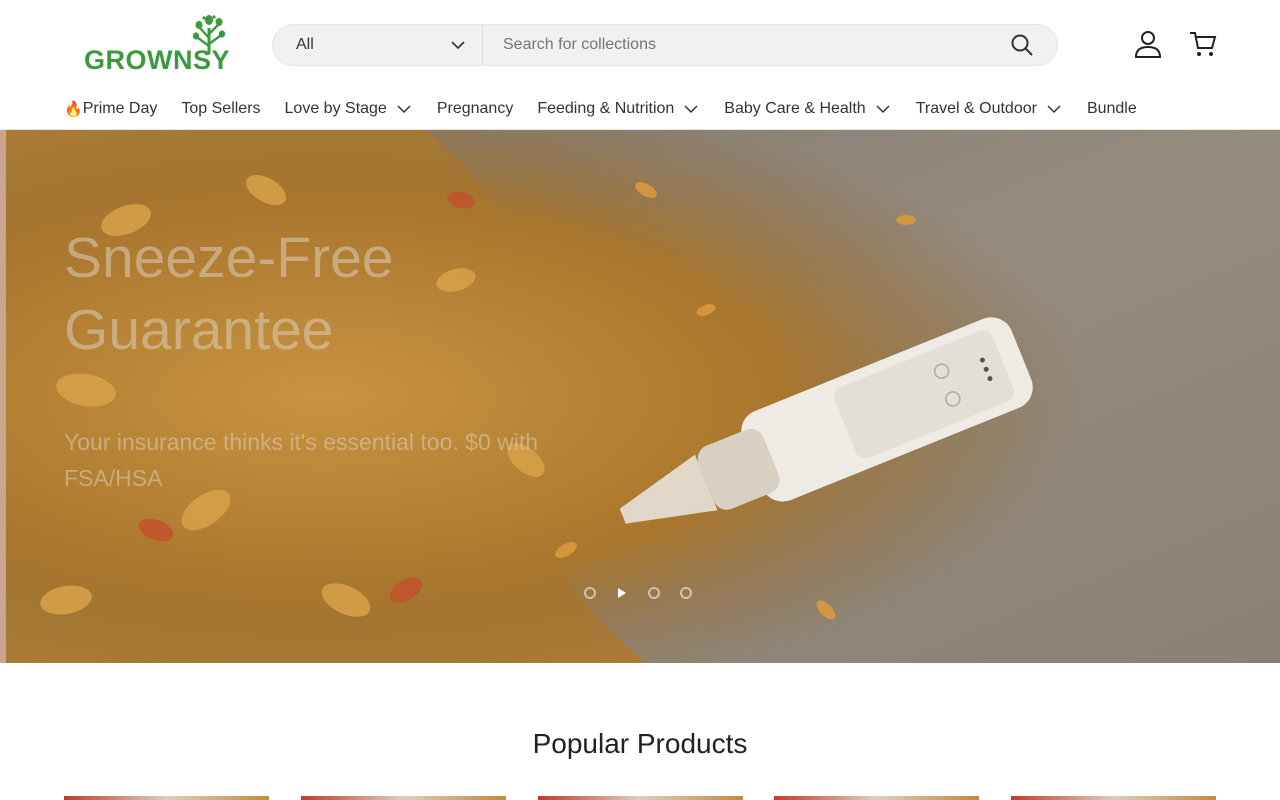 The image size is (1280, 800). Describe the element at coordinates (976, 108) in the screenshot. I see `nav-item-label: Travel & Outdoor` at that location.